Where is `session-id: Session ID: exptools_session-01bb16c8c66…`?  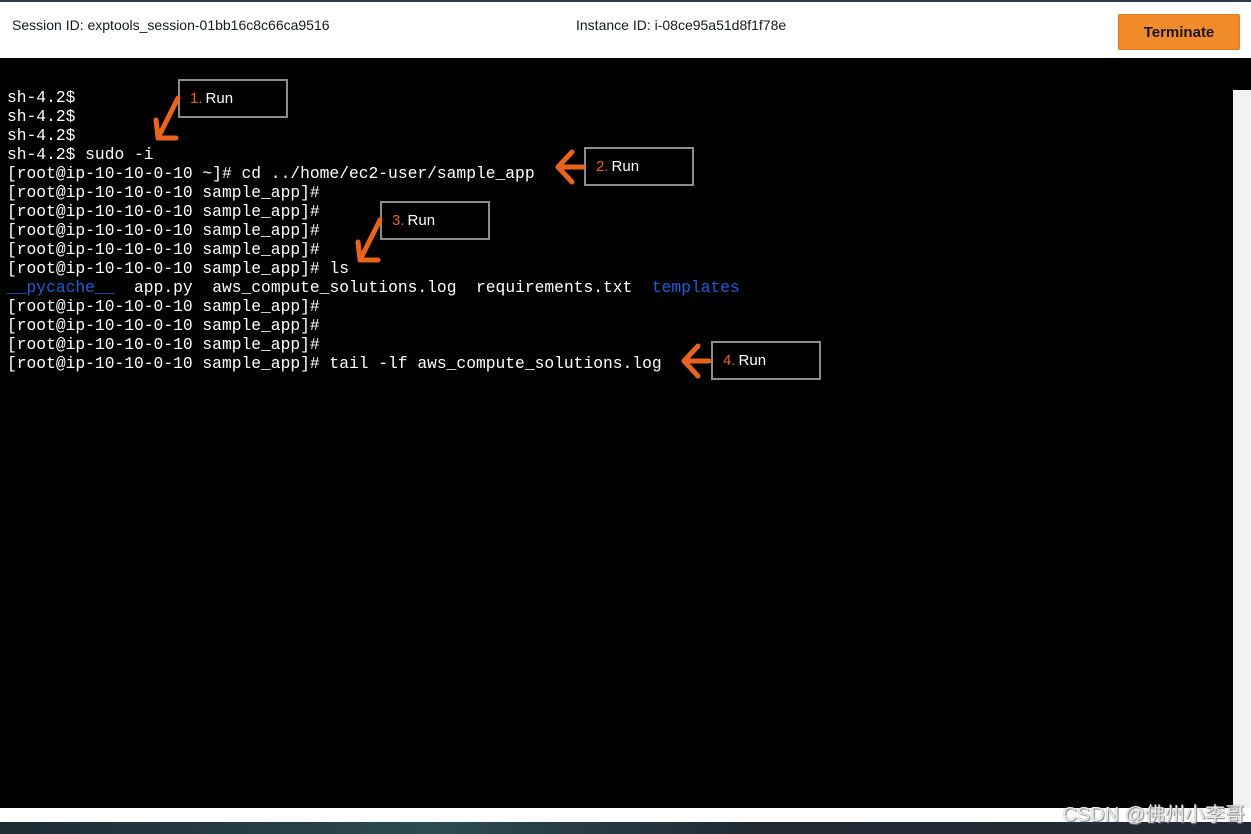 session-id: Session ID: exptools_session-01bb16c8c66… is located at coordinates (171, 25).